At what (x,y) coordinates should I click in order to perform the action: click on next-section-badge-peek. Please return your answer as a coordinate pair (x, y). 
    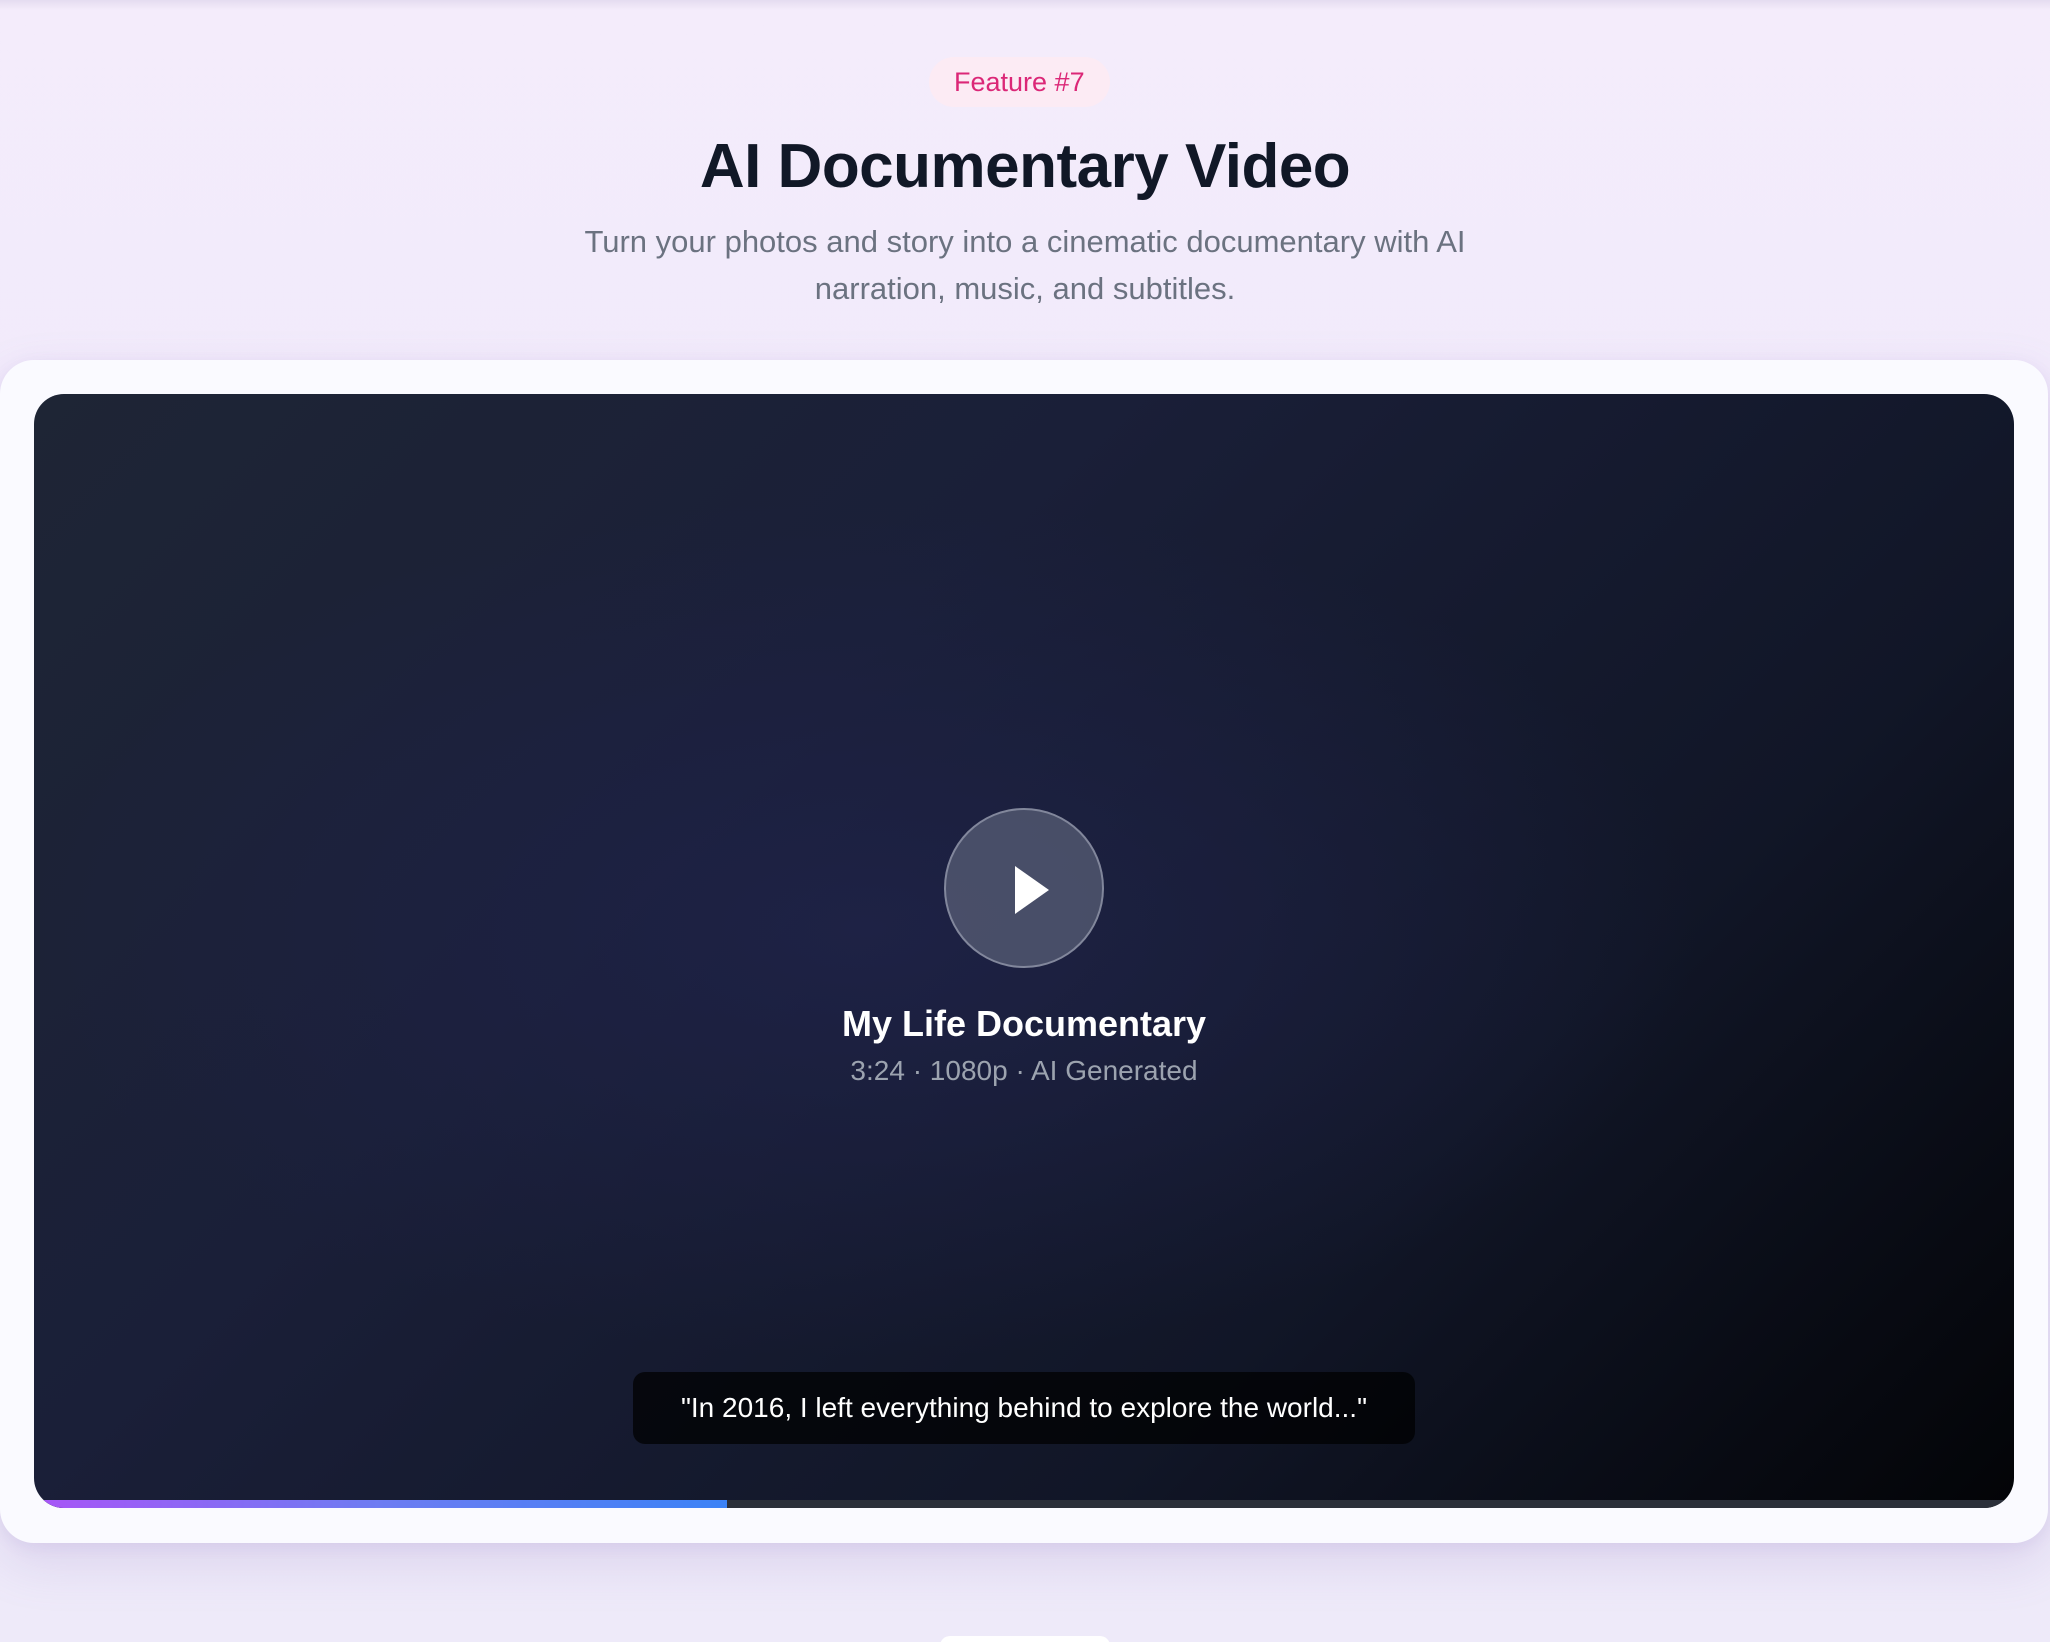
    Looking at the image, I should click on (1025, 1639).